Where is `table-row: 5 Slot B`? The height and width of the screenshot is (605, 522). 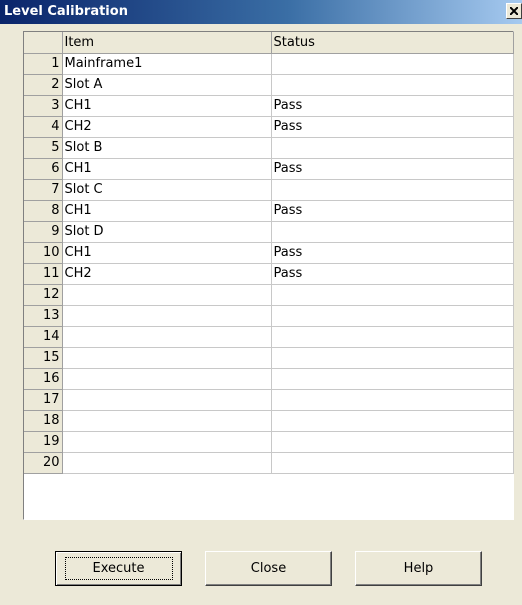
table-row: 5 Slot B is located at coordinates (269, 148).